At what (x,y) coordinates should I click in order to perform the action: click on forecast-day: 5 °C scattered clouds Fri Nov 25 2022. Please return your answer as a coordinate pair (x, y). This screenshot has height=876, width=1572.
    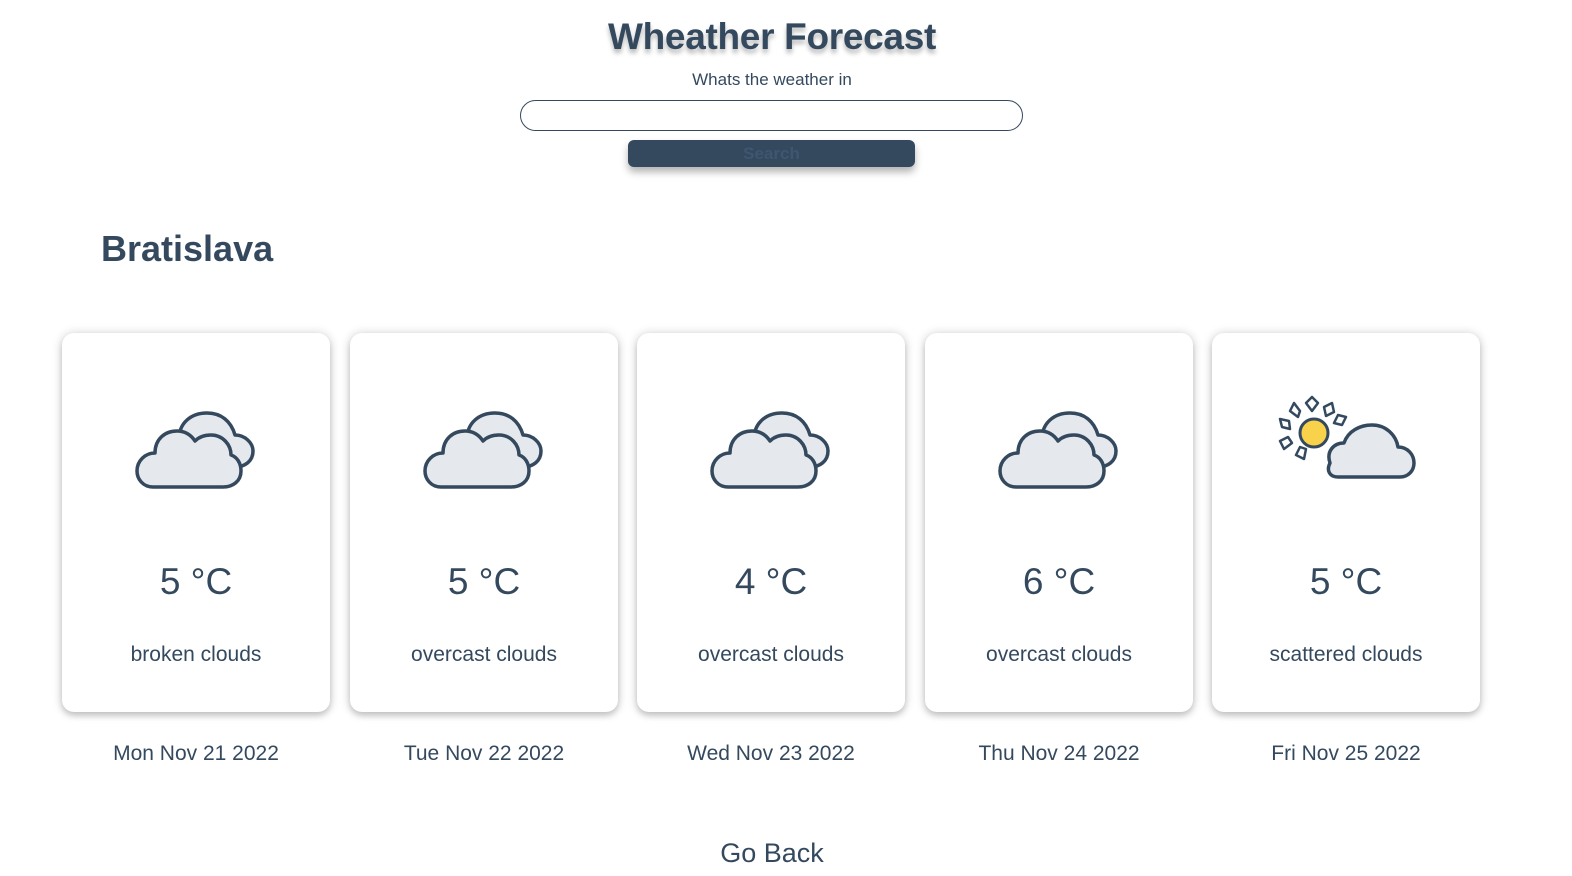
    Looking at the image, I should click on (1346, 549).